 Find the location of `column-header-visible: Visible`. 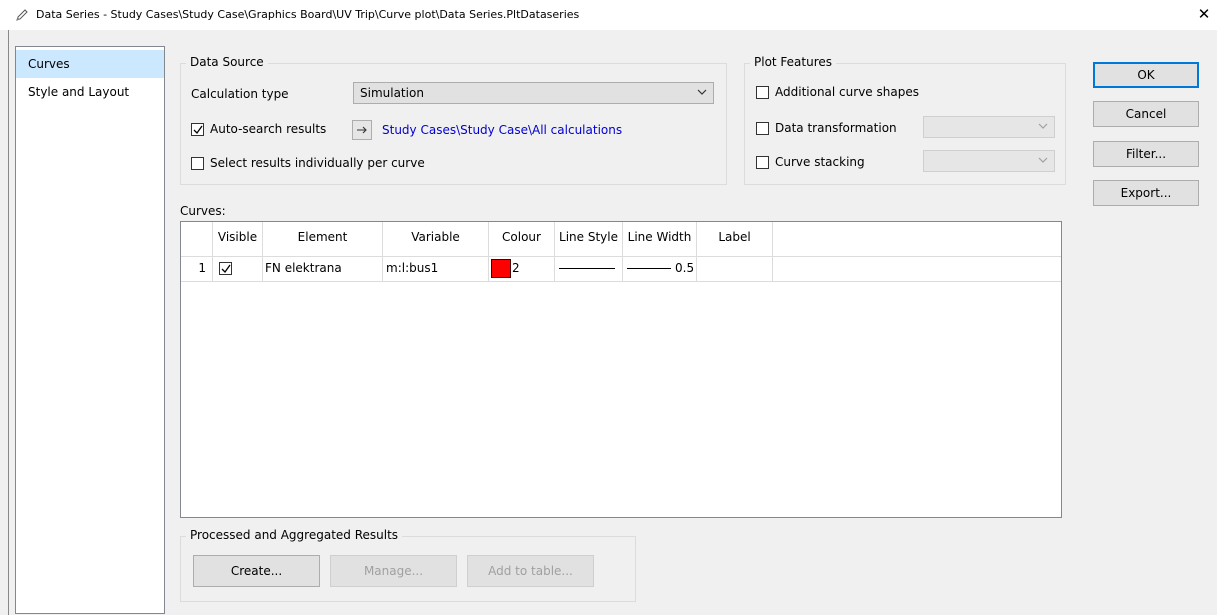

column-header-visible: Visible is located at coordinates (238, 239).